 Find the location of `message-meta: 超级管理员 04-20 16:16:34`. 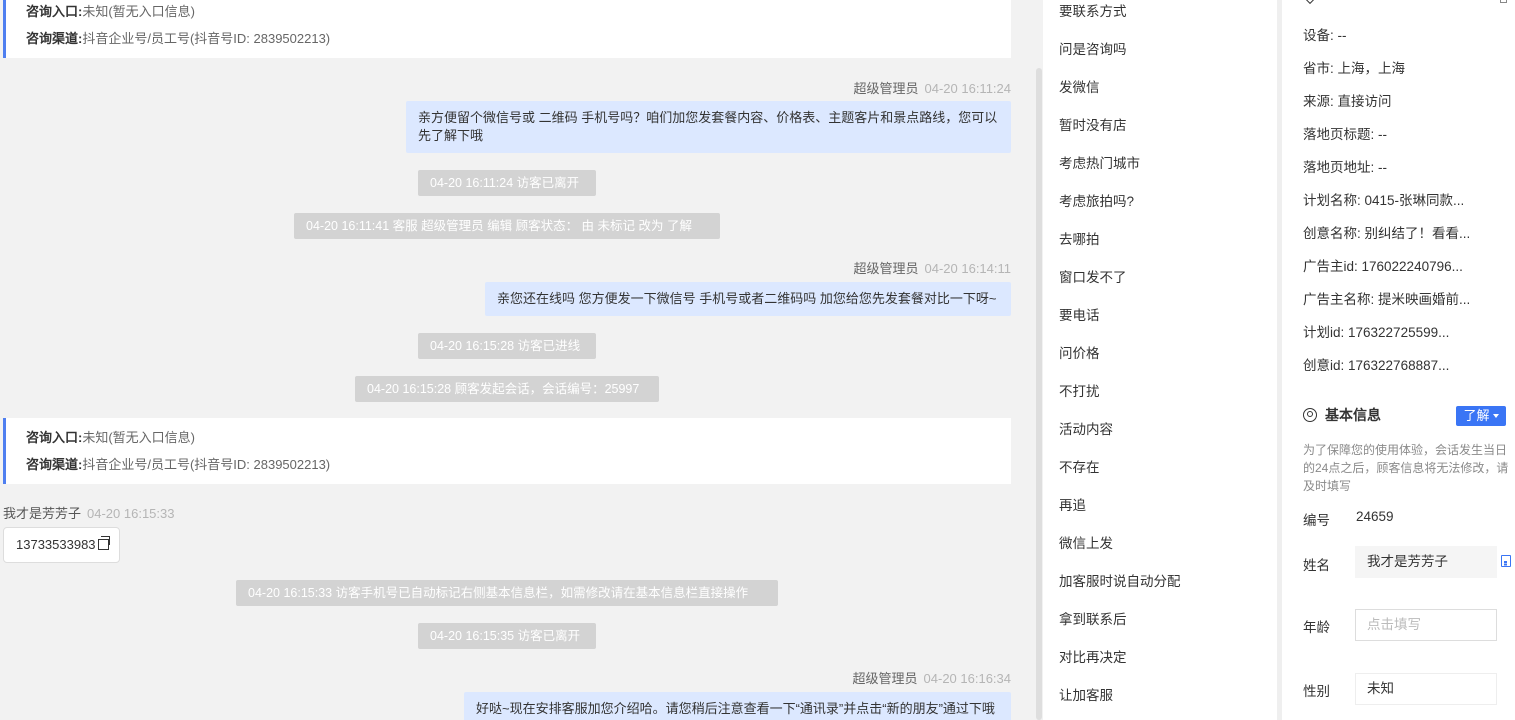

message-meta: 超级管理员 04-20 16:16:34 is located at coordinates (931, 678).